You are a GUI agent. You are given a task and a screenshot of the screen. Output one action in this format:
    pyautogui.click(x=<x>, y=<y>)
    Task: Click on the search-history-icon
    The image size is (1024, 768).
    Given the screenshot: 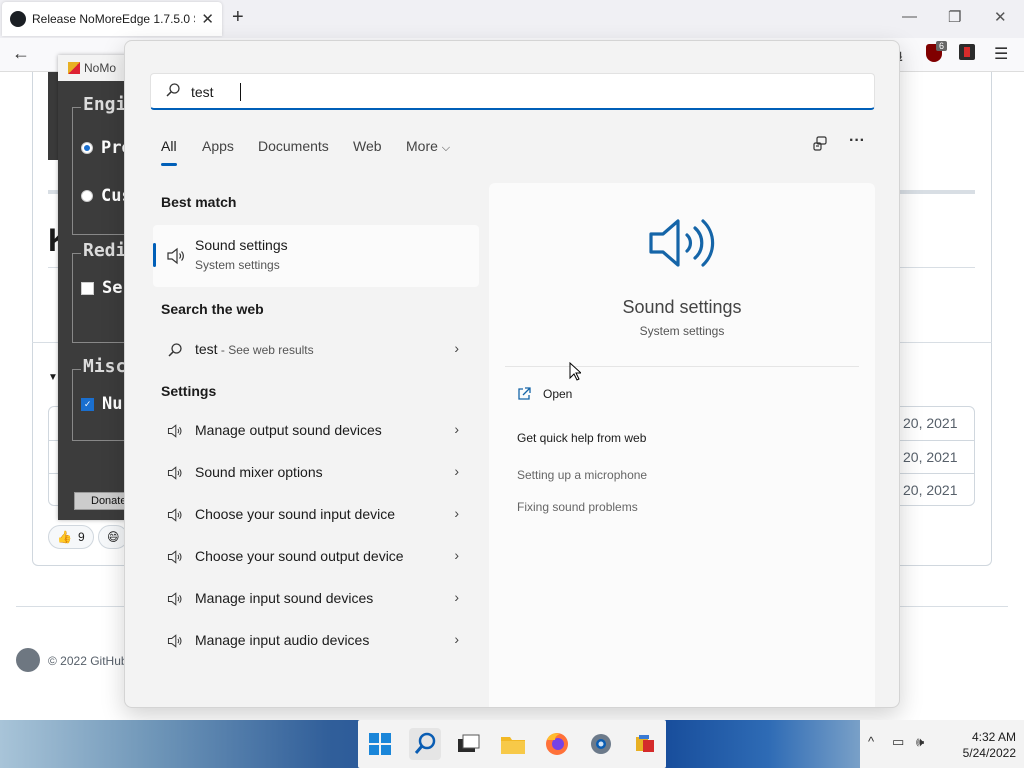 What is the action you would take?
    pyautogui.click(x=820, y=146)
    